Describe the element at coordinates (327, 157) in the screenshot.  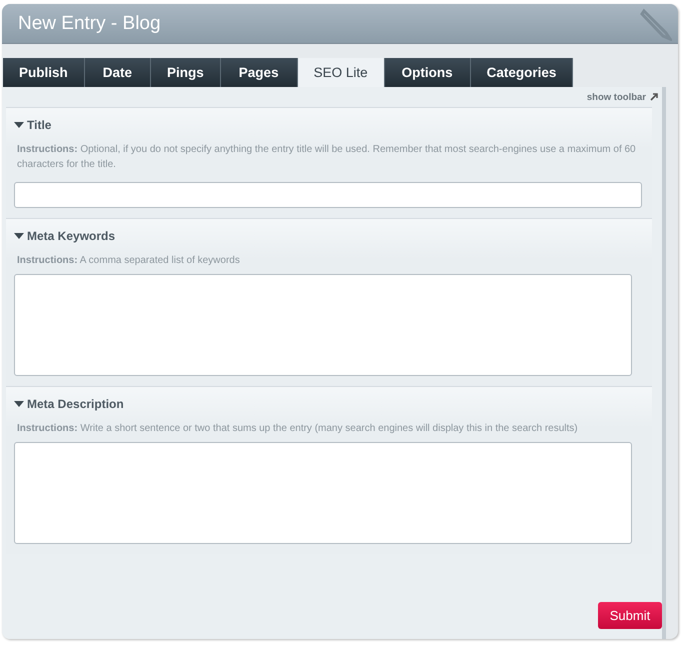
I see `instructions-text: Instructions: Optional, if you do not specify anything the entry title will be used. Remember that most search-engines use a maximum of 60 characters for the title.` at that location.